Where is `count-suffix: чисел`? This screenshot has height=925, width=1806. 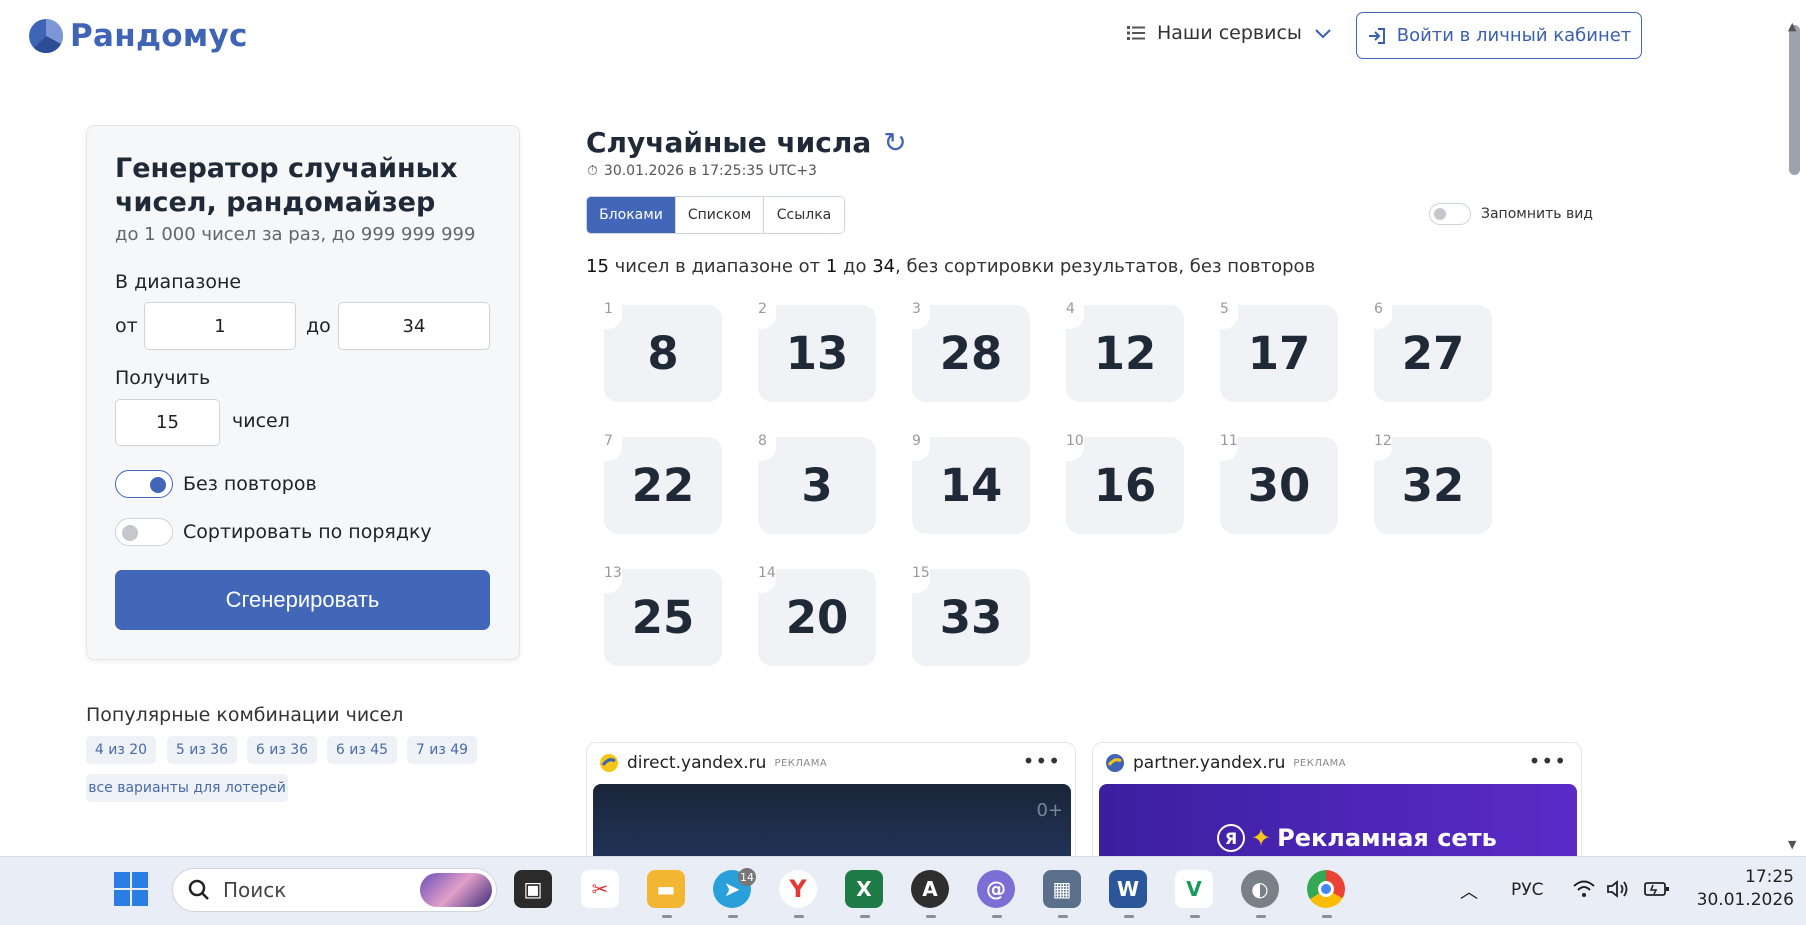
count-suffix: чисел is located at coordinates (261, 421).